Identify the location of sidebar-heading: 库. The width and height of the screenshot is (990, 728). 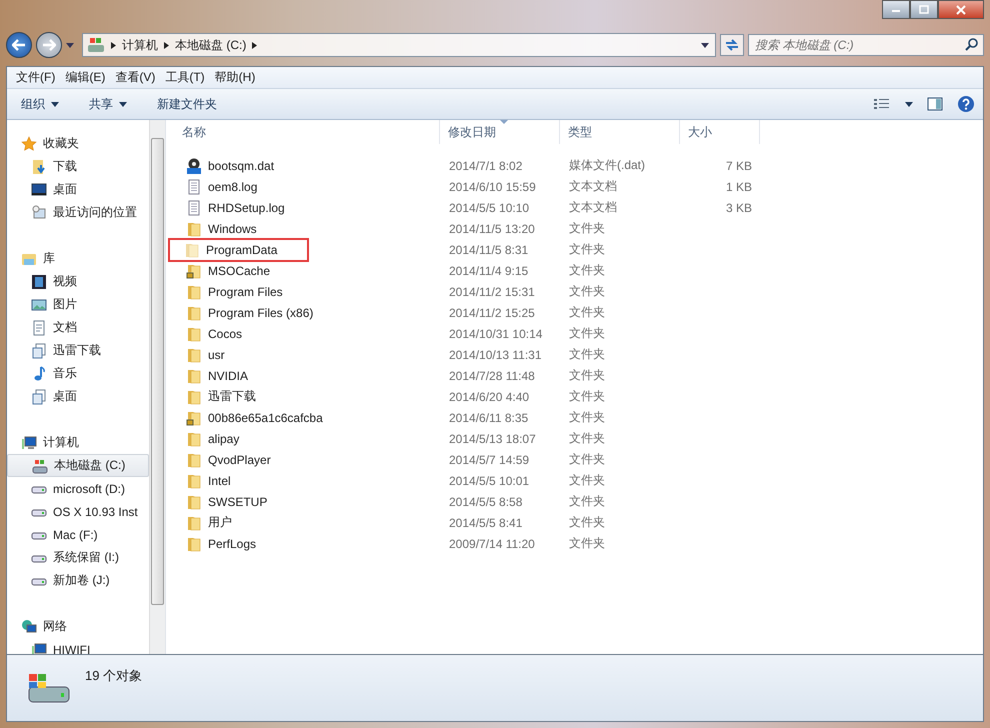
(49, 258).